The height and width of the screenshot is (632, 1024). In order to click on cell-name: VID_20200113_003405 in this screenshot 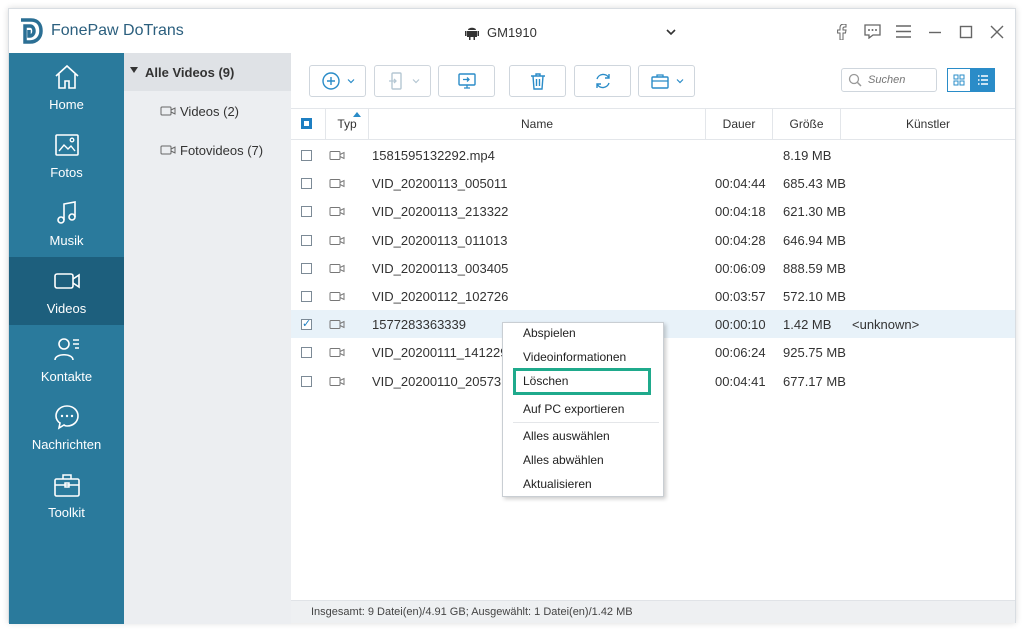, I will do `click(440, 268)`.